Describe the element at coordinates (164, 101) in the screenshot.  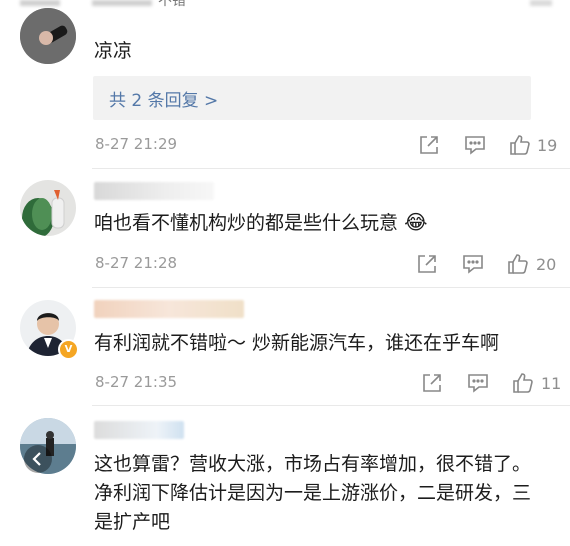
I see `replies-label: 共 2 条回复 >` at that location.